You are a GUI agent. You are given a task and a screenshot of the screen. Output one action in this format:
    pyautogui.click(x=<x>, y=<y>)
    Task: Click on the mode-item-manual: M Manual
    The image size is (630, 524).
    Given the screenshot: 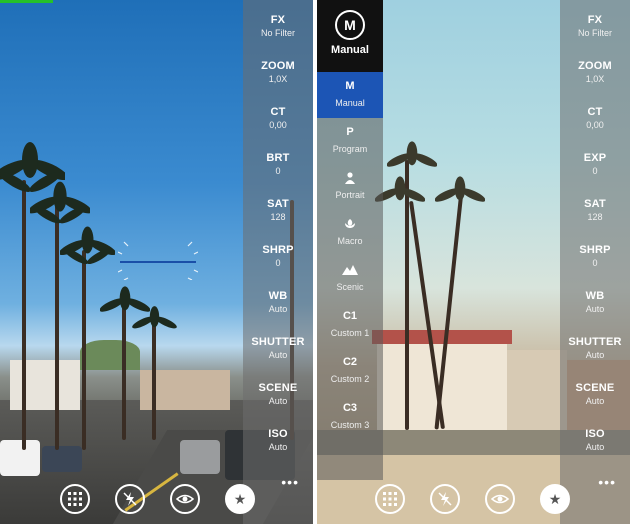 What is the action you would take?
    pyautogui.click(x=350, y=95)
    